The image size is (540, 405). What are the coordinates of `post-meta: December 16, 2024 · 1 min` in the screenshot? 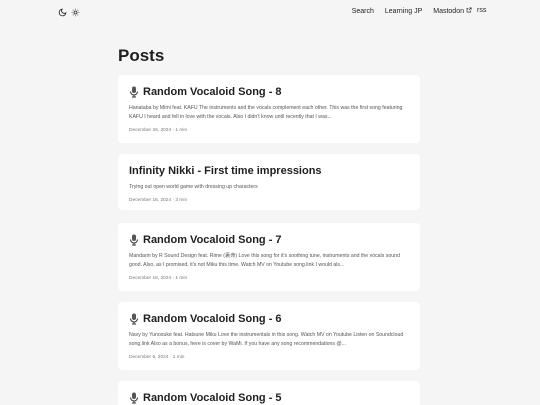 It's located at (158, 278).